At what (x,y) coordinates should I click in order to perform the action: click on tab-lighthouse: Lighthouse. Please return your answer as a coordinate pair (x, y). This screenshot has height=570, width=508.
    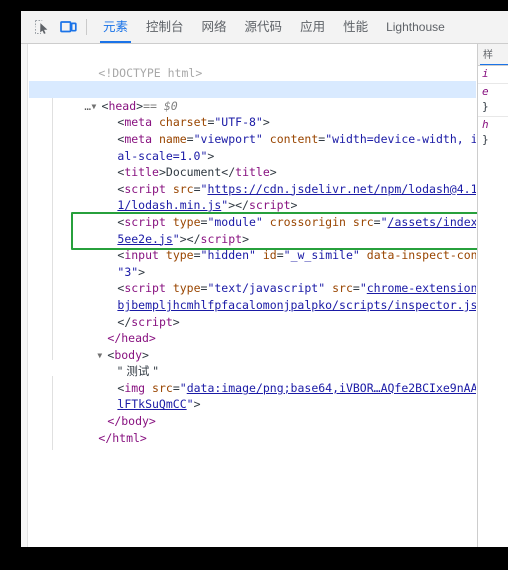
    Looking at the image, I should click on (415, 27).